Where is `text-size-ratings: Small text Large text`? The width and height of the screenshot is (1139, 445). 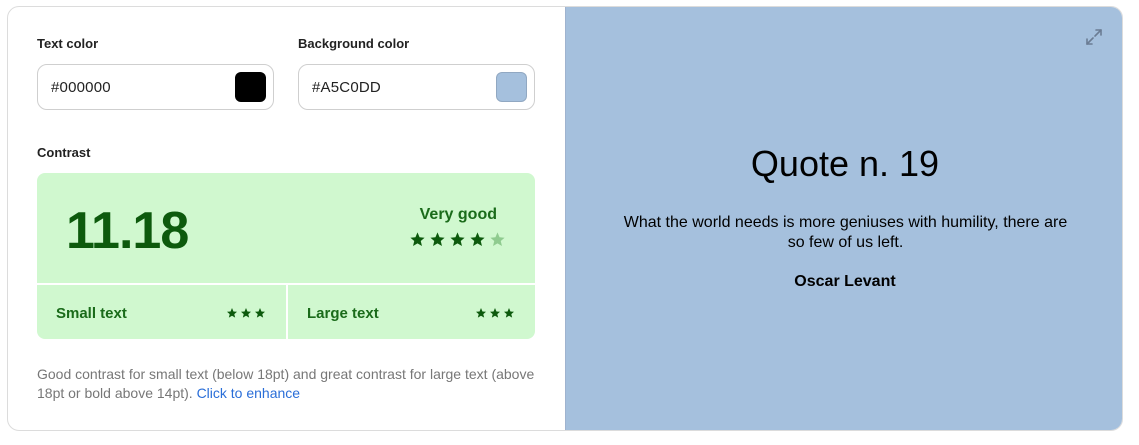 text-size-ratings: Small text Large text is located at coordinates (286, 311).